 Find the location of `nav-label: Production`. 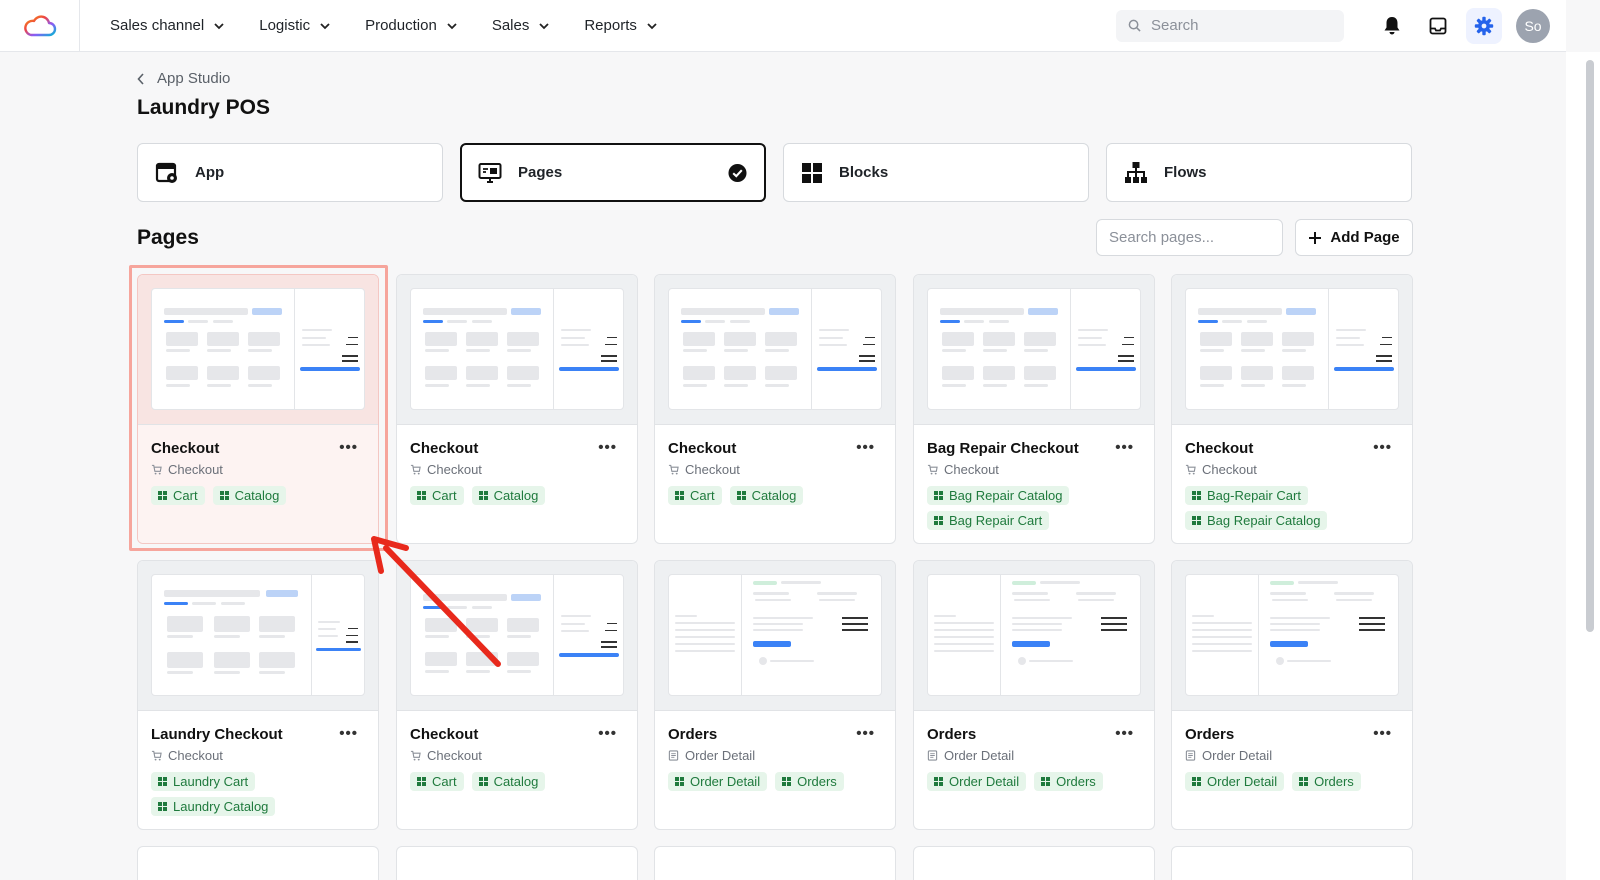

nav-label: Production is located at coordinates (401, 25).